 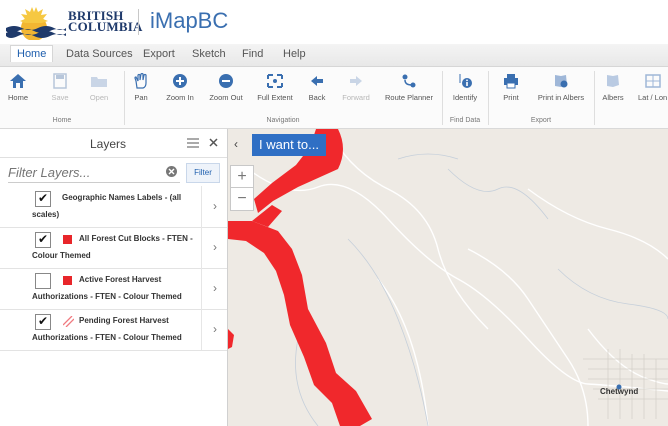 What do you see at coordinates (68, 321) in the screenshot?
I see `hatched-swatch-icon` at bounding box center [68, 321].